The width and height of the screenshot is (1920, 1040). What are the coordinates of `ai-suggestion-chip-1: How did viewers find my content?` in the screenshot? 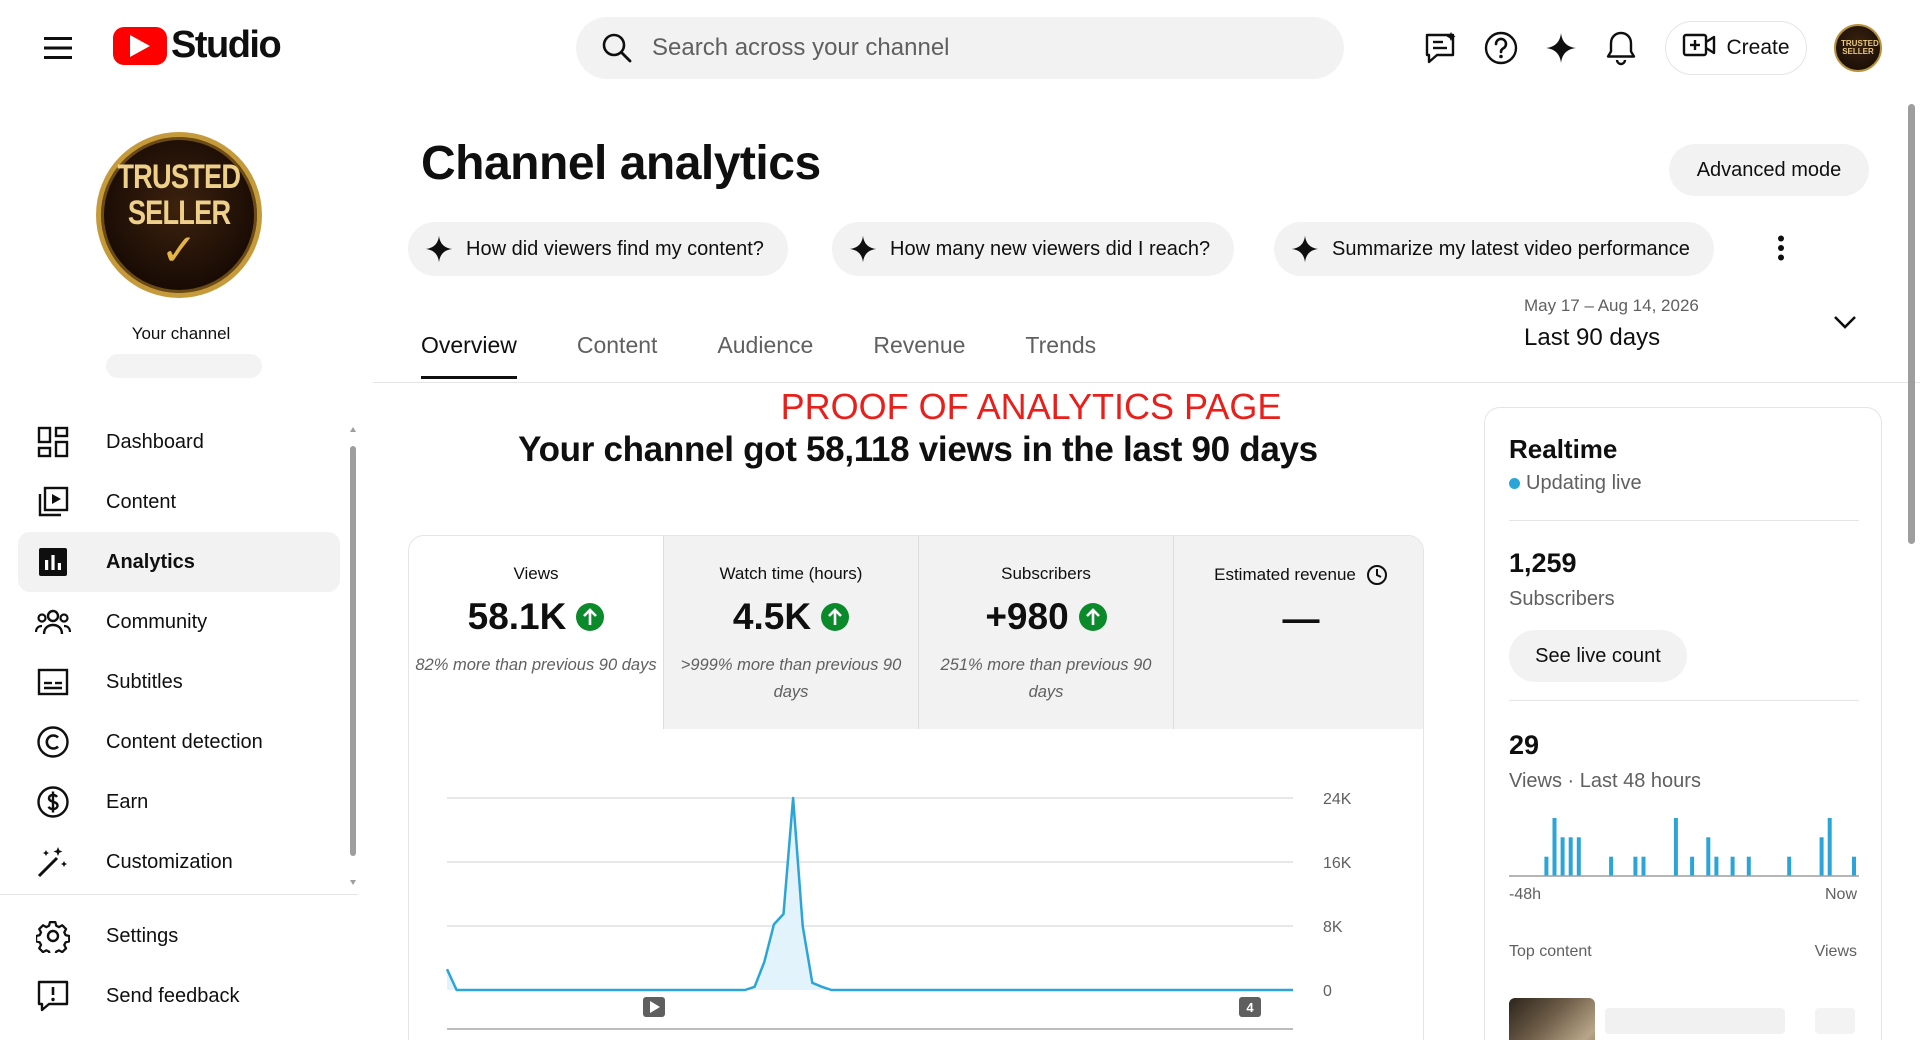 It's located at (598, 249).